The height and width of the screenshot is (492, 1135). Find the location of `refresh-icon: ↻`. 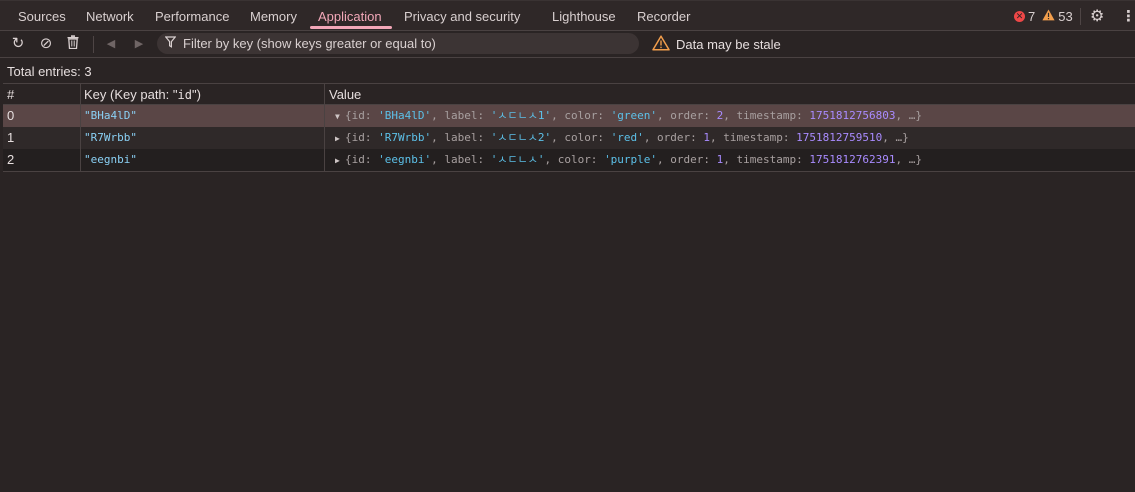

refresh-icon: ↻ is located at coordinates (18, 43).